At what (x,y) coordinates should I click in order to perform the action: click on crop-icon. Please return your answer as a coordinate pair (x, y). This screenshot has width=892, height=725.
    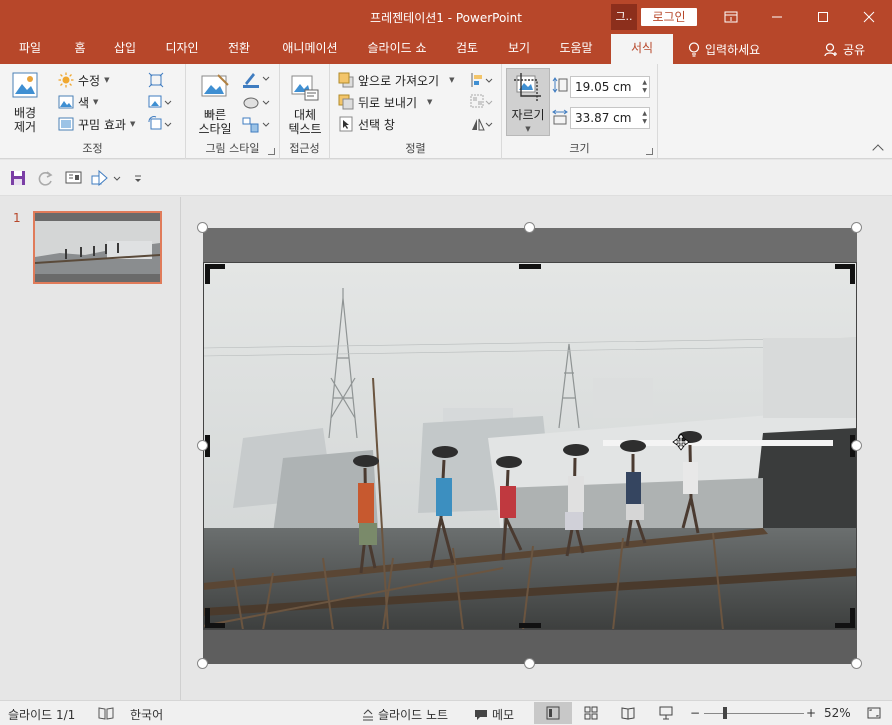
    Looking at the image, I should click on (527, 87).